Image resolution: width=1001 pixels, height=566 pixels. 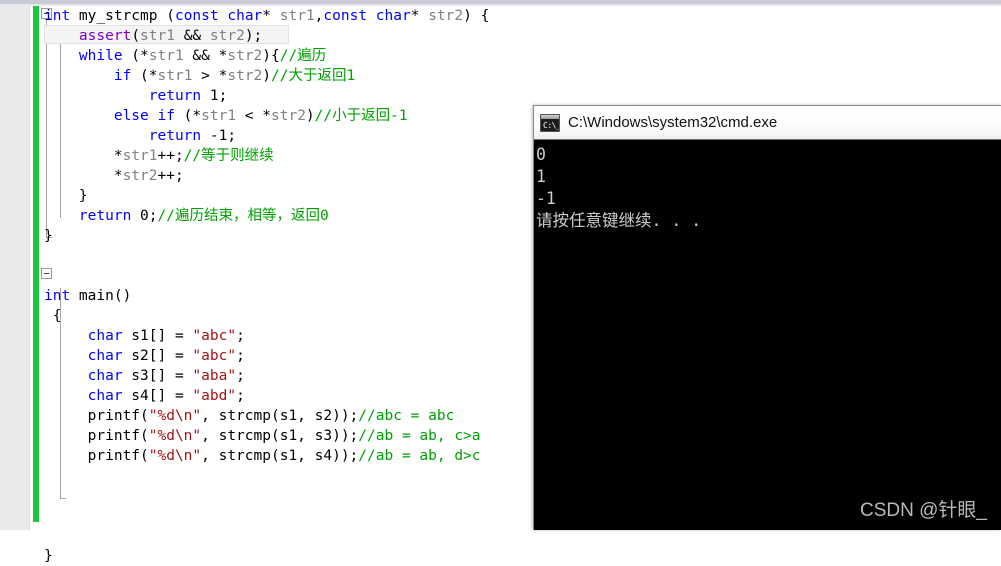 What do you see at coordinates (266, 96) in the screenshot?
I see `code-line: return 1;` at bounding box center [266, 96].